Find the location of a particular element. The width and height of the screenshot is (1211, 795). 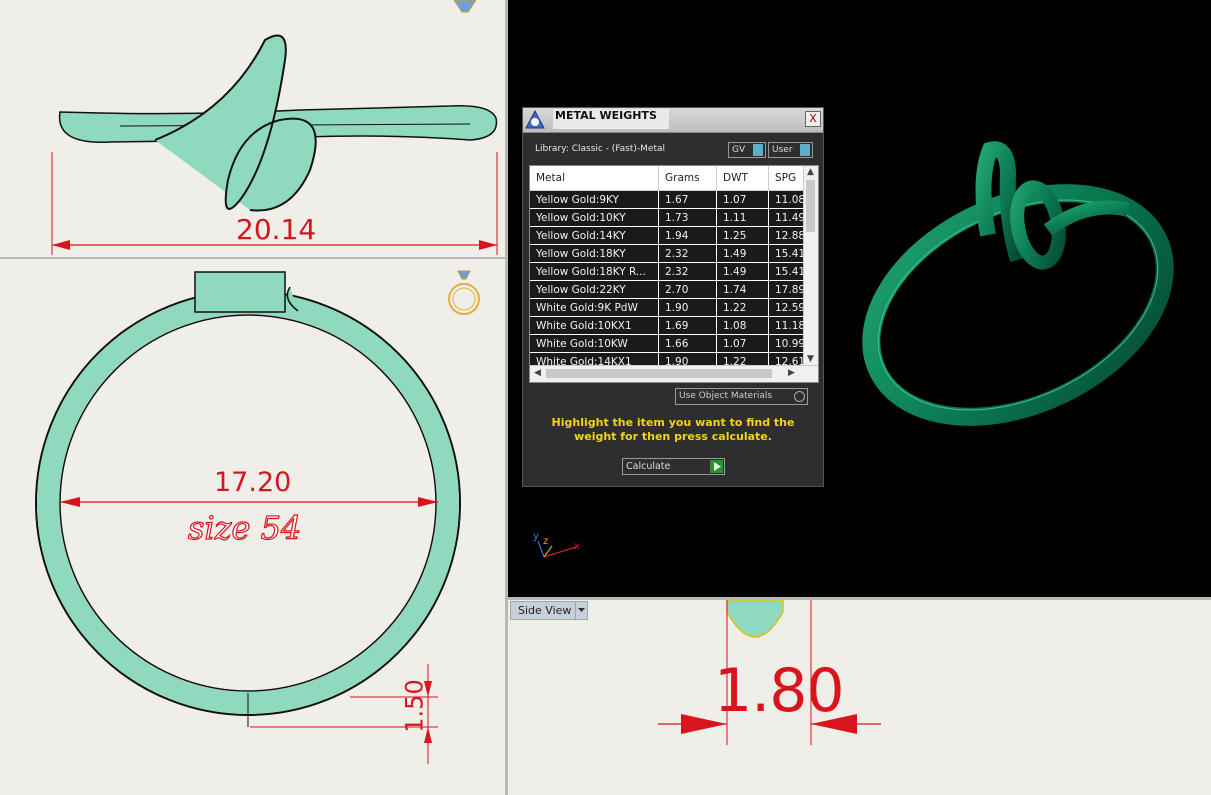

table-row: Yellow Gold:18KY R... 2.32 1.49 15.41 is located at coordinates (673, 271).